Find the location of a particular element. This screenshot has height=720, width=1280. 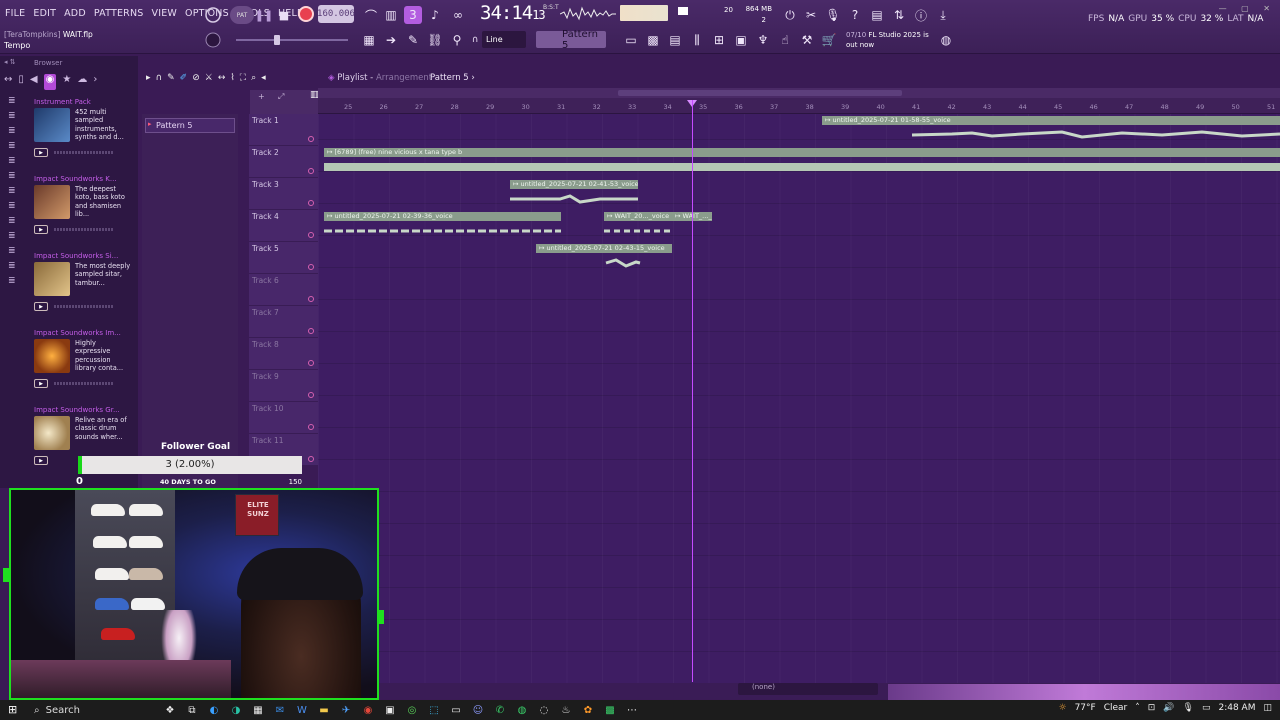

pattern-item: Pattern 5 is located at coordinates (190, 125).